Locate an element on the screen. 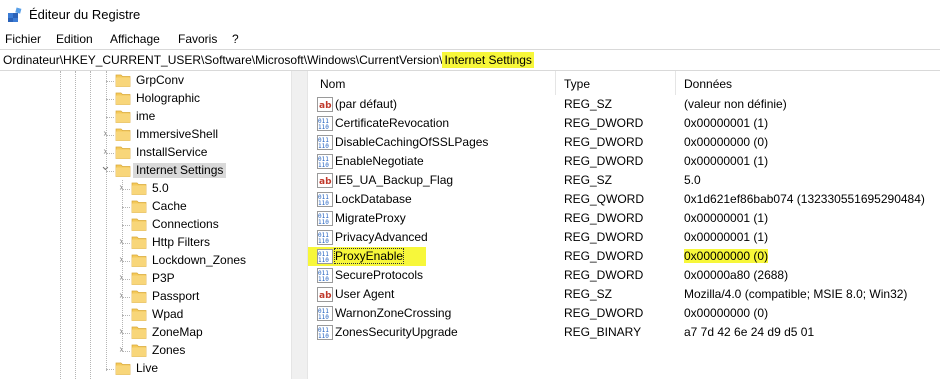 The image size is (940, 379). tree-node-label: Connections is located at coordinates (185, 224).